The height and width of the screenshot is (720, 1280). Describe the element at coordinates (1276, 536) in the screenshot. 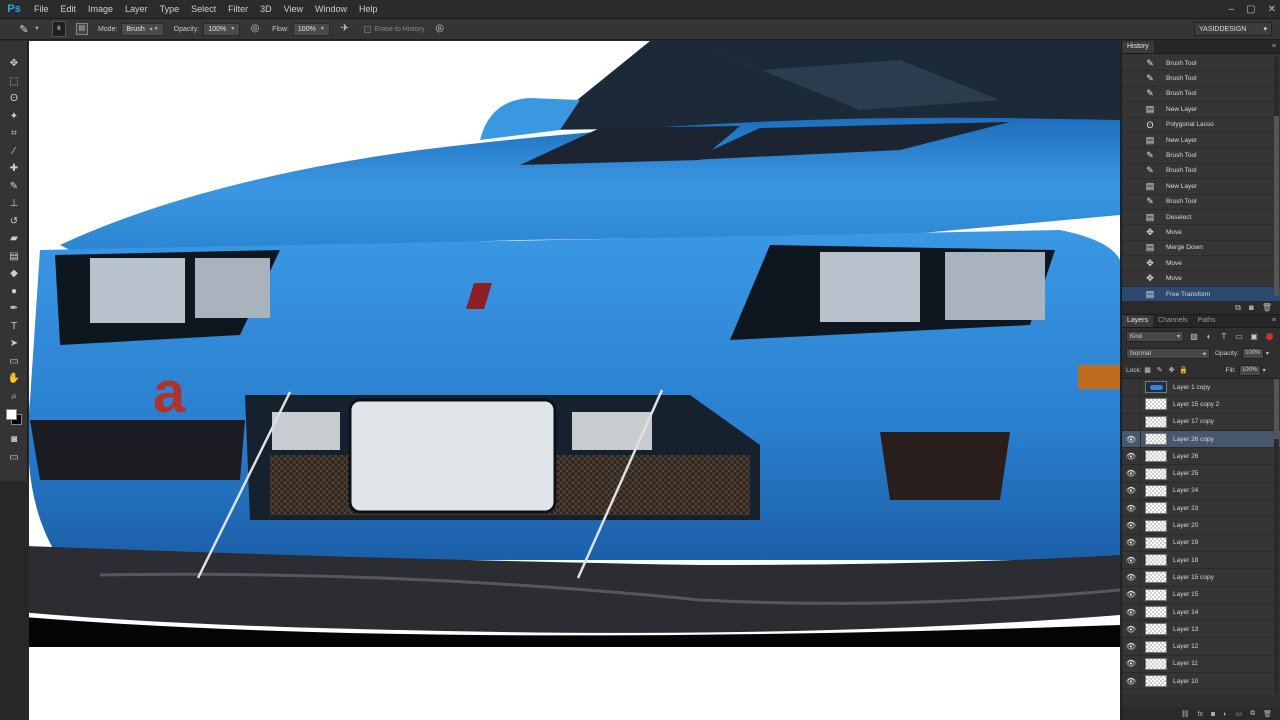

I see `layers-scrollbar` at that location.